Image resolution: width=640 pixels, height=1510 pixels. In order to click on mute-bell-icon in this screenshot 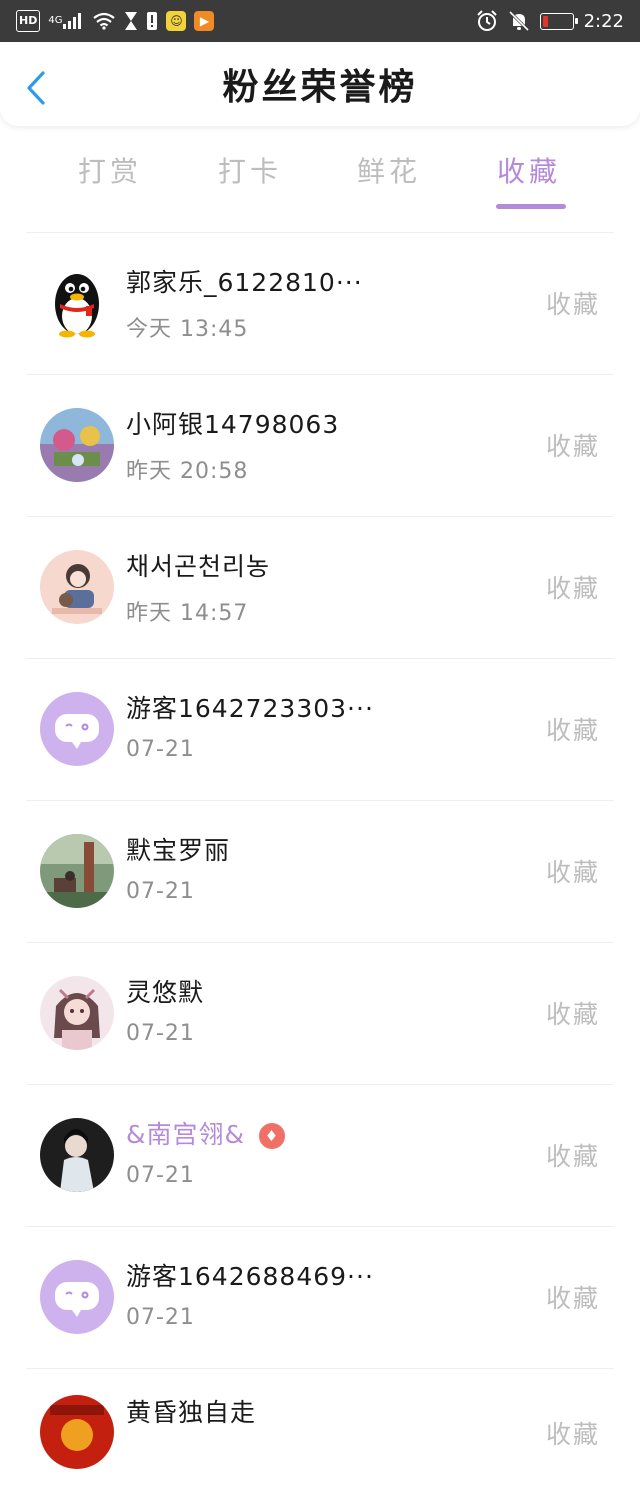, I will do `click(519, 21)`.